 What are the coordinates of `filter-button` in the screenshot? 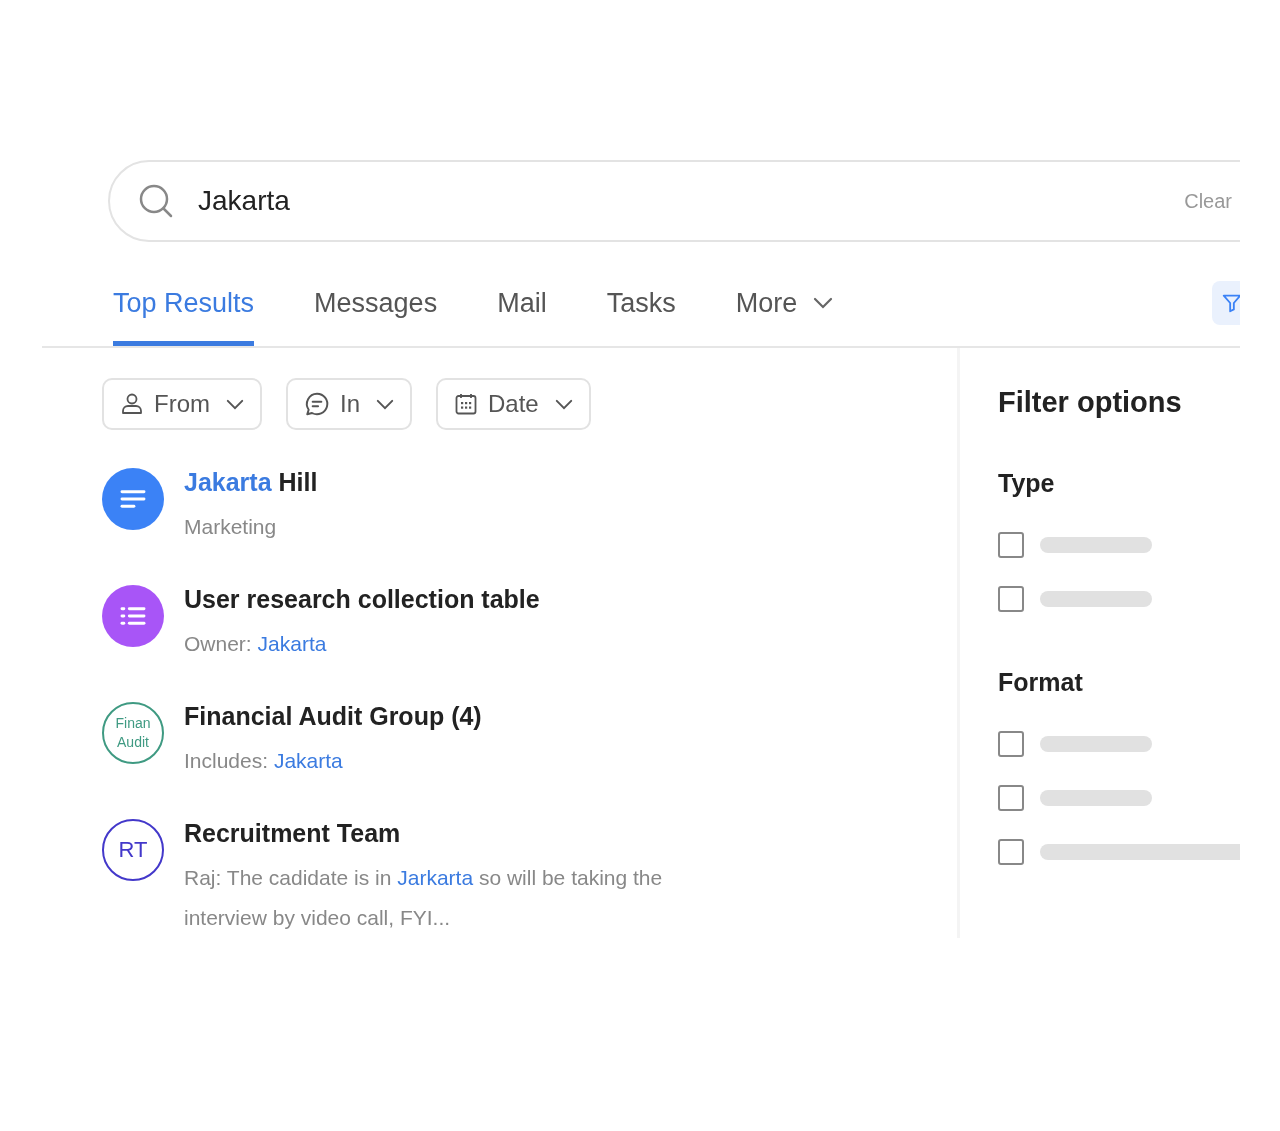 It's located at (1226, 303).